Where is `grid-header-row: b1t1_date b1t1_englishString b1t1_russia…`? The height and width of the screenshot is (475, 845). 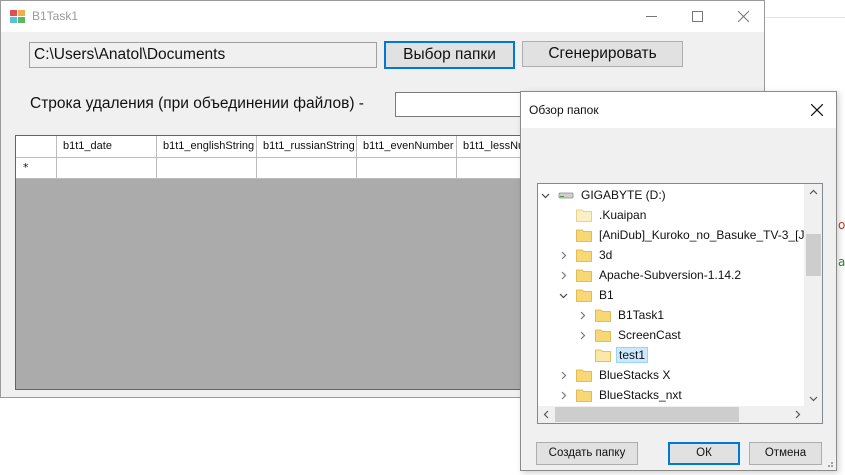 grid-header-row: b1t1_date b1t1_englishString b1t1_russia… is located at coordinates (270, 147).